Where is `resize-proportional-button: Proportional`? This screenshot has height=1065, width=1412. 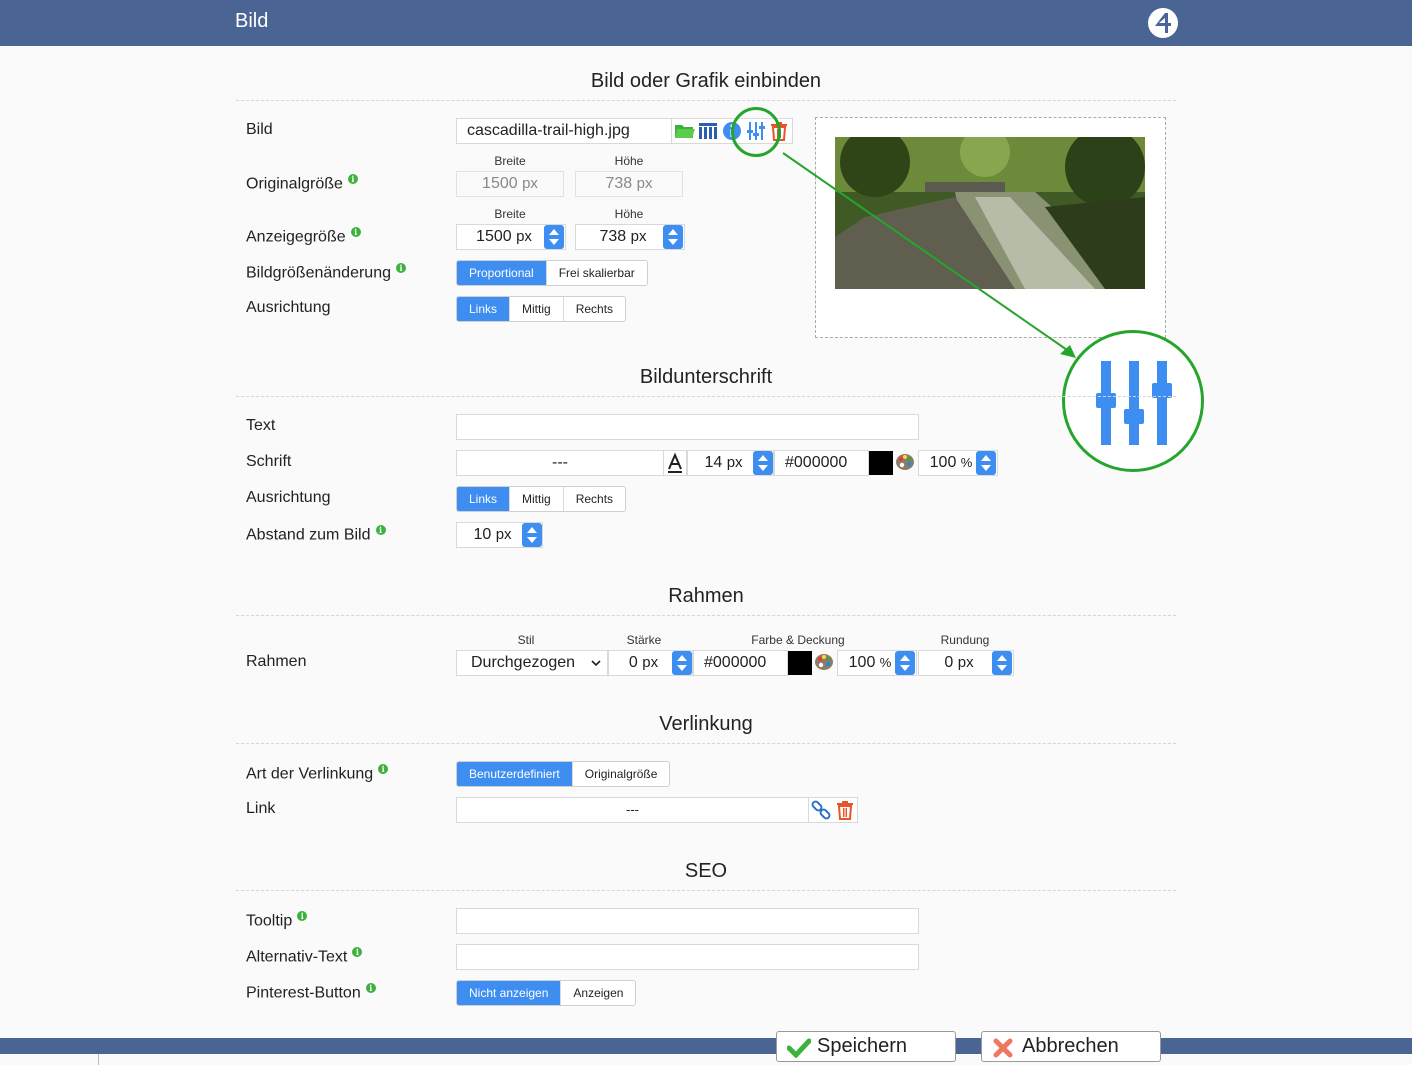 resize-proportional-button: Proportional is located at coordinates (501, 273).